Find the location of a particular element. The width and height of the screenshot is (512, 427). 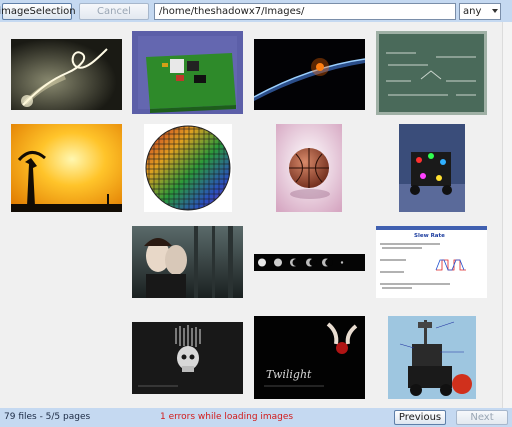

robot-leds-image is located at coordinates (432, 168).